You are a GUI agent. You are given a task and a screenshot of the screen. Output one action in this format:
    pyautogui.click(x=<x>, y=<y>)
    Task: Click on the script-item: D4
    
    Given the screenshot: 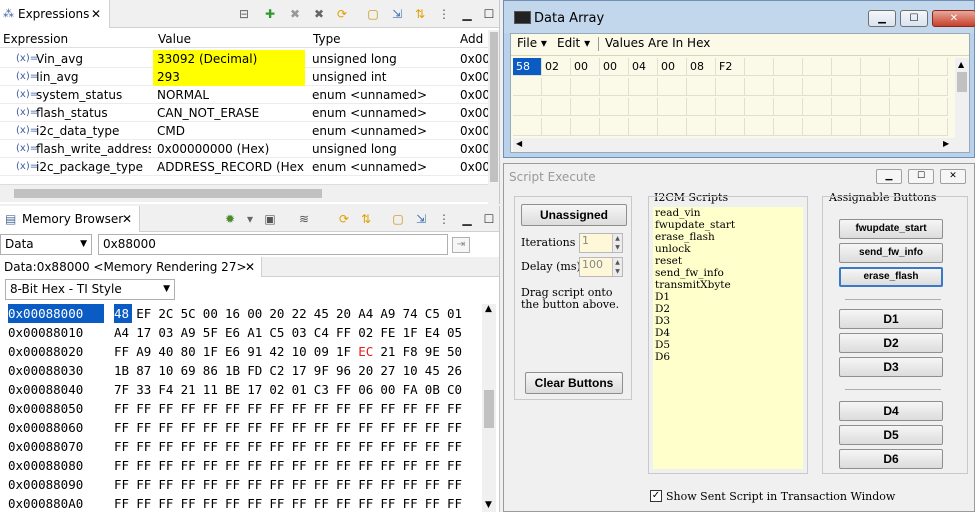 What is the action you would take?
    pyautogui.click(x=729, y=333)
    